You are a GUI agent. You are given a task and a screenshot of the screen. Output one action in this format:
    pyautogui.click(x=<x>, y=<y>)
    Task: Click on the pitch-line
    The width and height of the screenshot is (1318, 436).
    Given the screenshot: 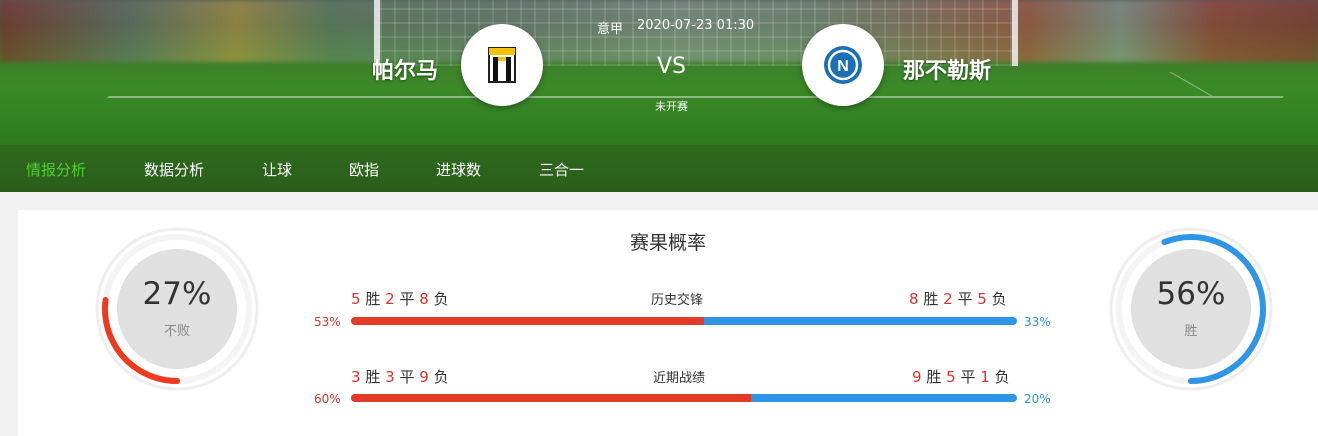 What is the action you would take?
    pyautogui.click(x=705, y=85)
    